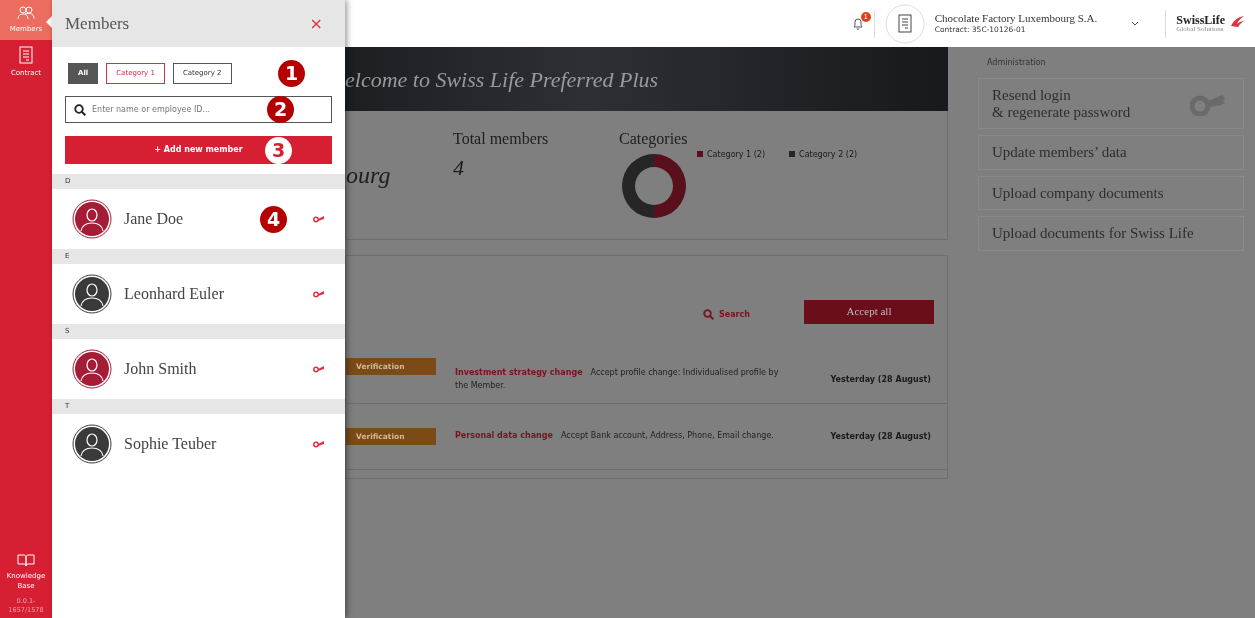  What do you see at coordinates (97, 23) in the screenshot?
I see `drawer-title: Members` at bounding box center [97, 23].